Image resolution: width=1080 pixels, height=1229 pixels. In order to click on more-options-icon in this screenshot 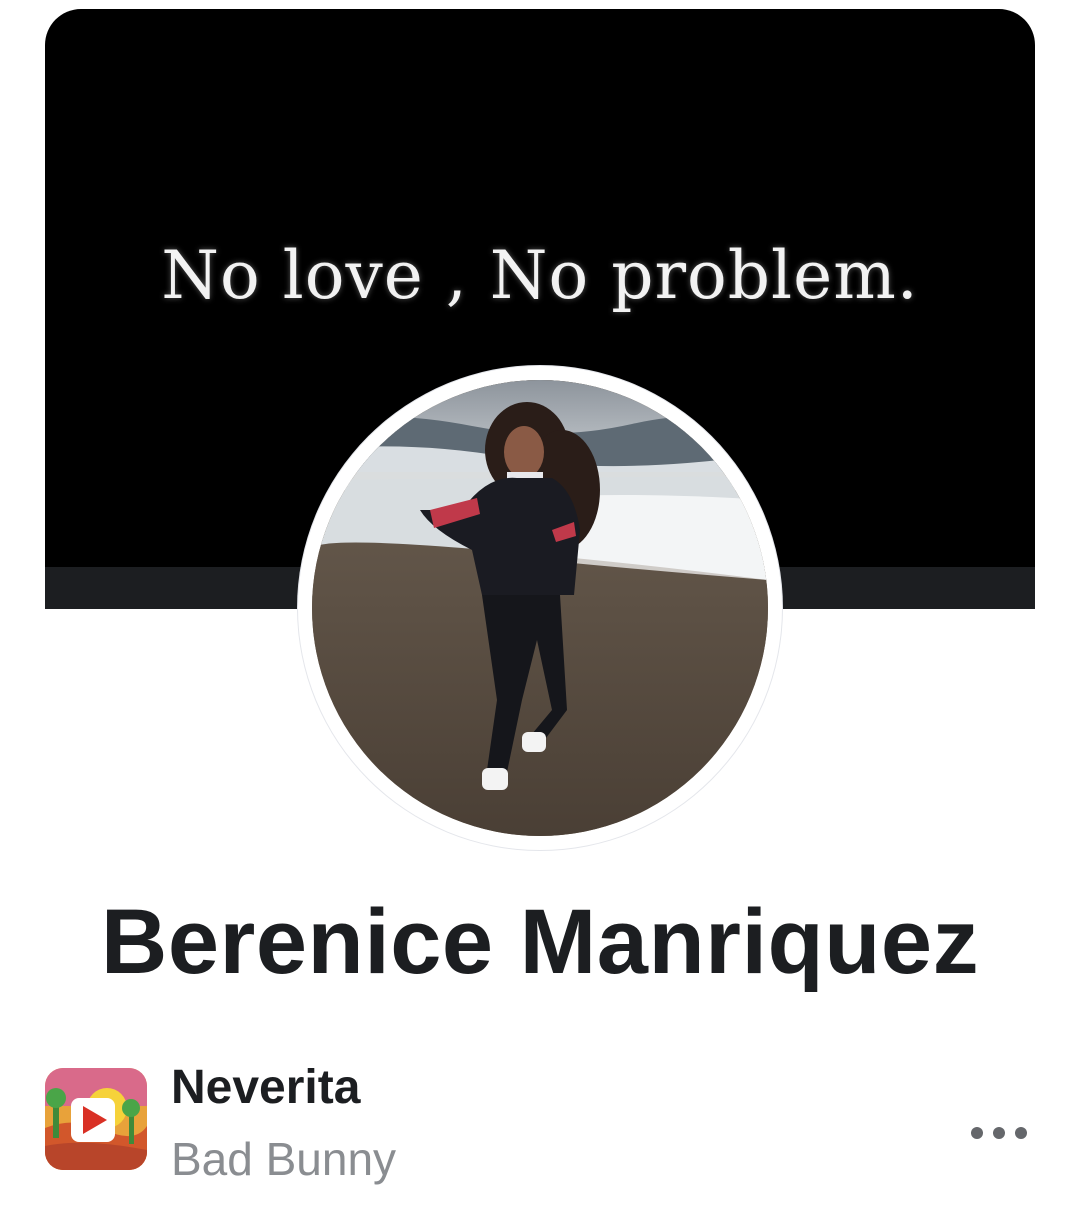, I will do `click(999, 1133)`.